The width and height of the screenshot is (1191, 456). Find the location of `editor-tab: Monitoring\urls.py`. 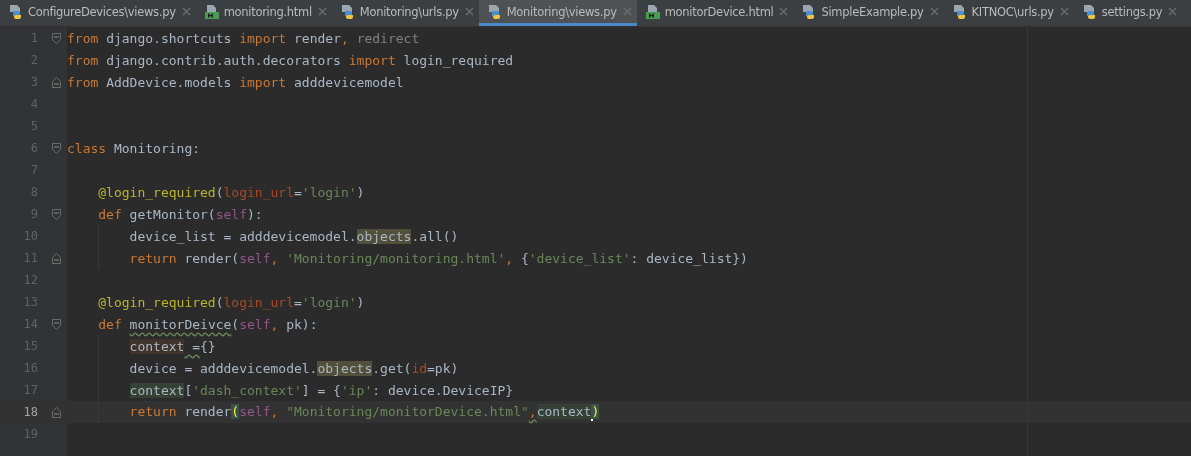

editor-tab: Monitoring\urls.py is located at coordinates (405, 13).